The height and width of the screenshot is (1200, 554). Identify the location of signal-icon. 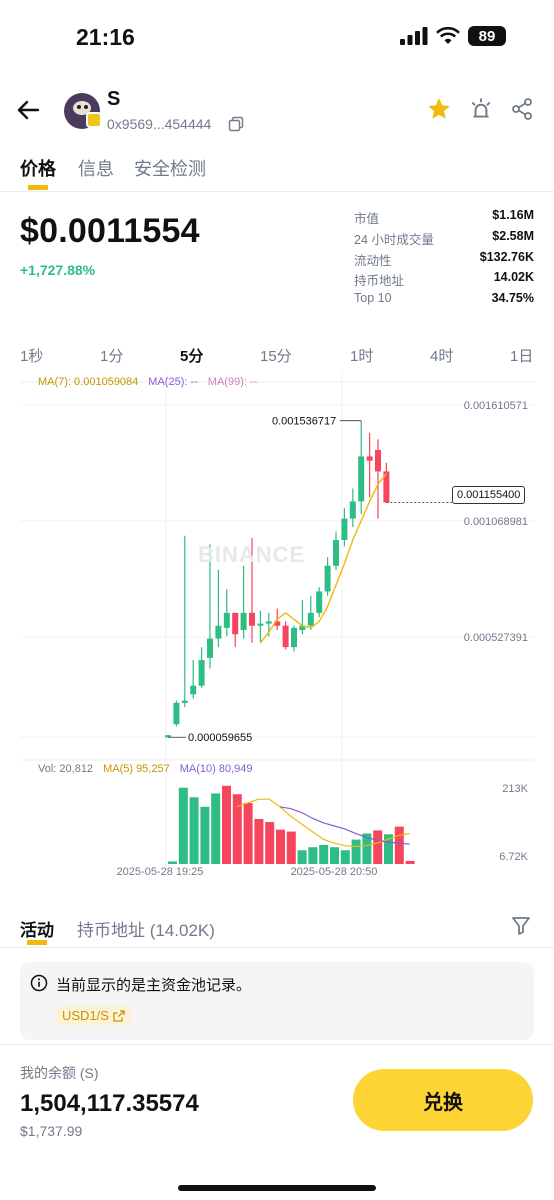
(414, 36).